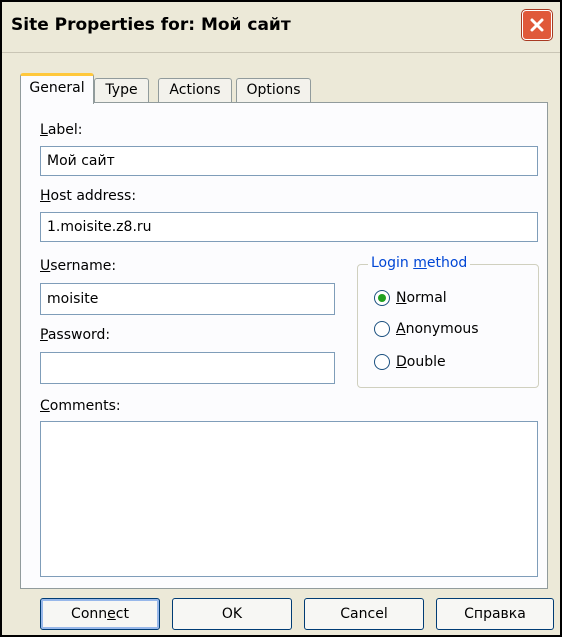 This screenshot has height=641, width=566. What do you see at coordinates (364, 614) in the screenshot?
I see `cancel-button: Cancel` at bounding box center [364, 614].